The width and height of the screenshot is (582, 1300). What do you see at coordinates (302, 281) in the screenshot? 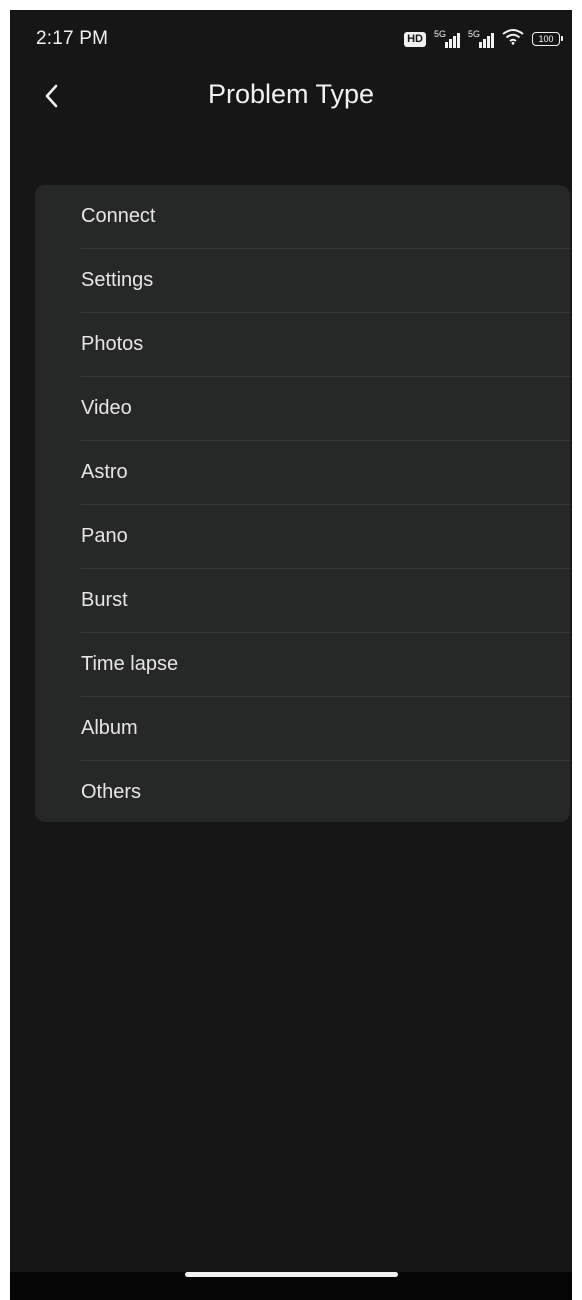
I see `list-item-settings: Settings` at bounding box center [302, 281].